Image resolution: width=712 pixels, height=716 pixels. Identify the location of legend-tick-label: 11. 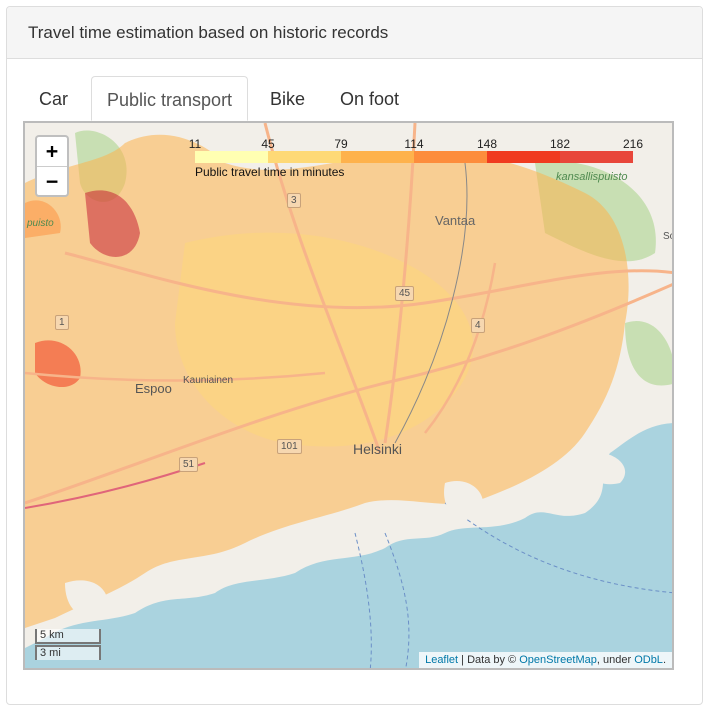
(195, 144).